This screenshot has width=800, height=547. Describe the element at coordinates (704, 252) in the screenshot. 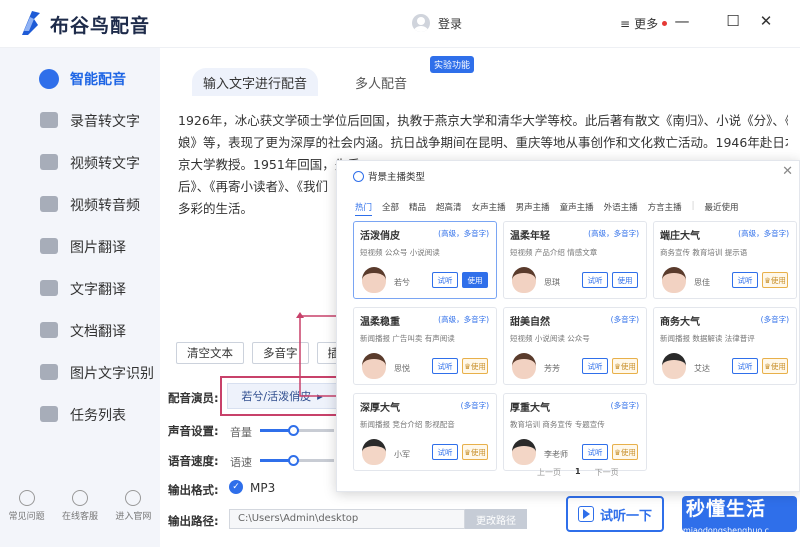

I see `voice-scenes: 商务宣传 教育培训 提示语` at that location.